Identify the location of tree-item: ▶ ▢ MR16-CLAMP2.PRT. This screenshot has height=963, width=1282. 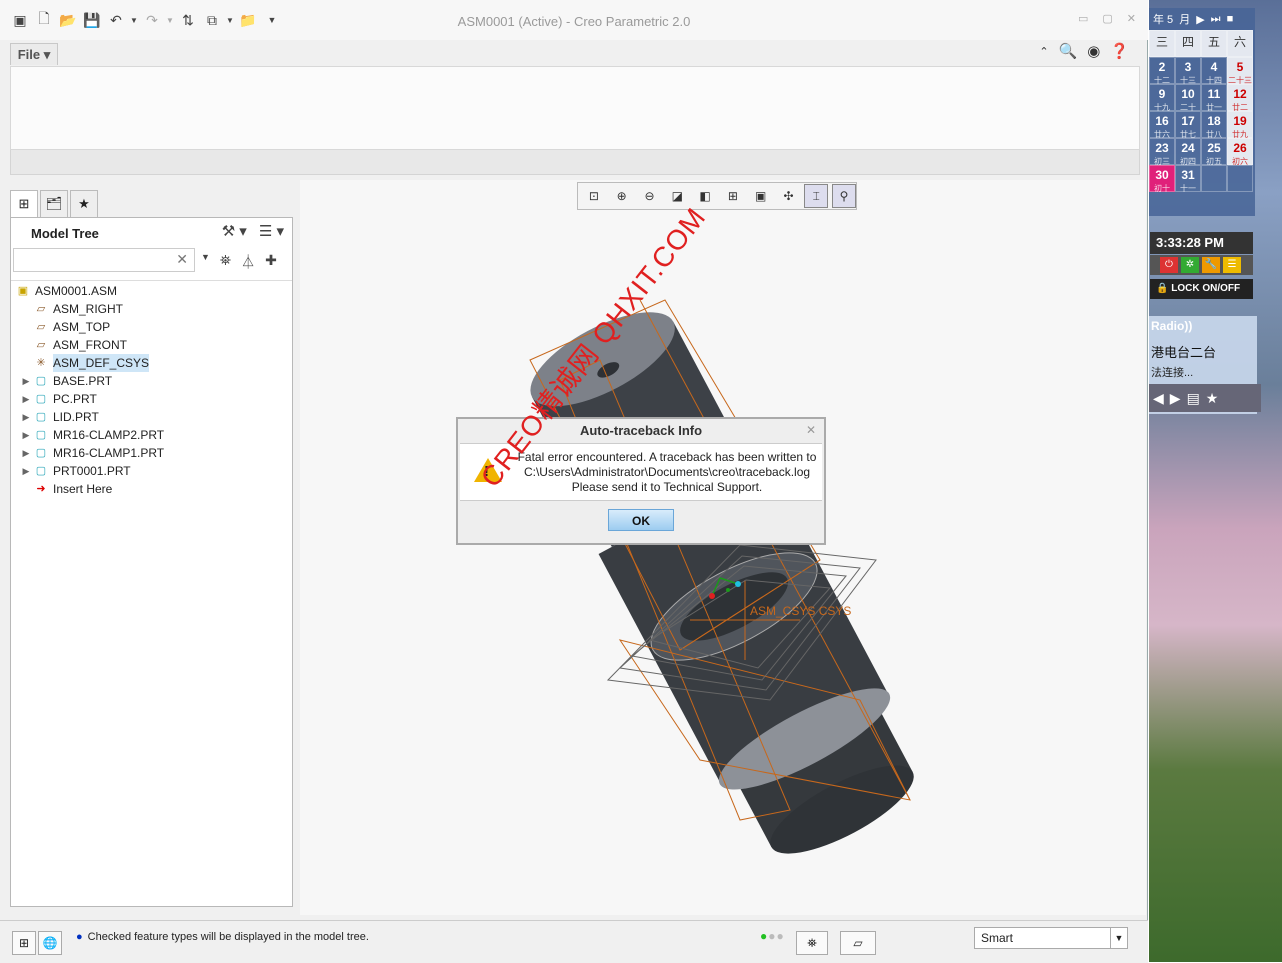
(90, 435).